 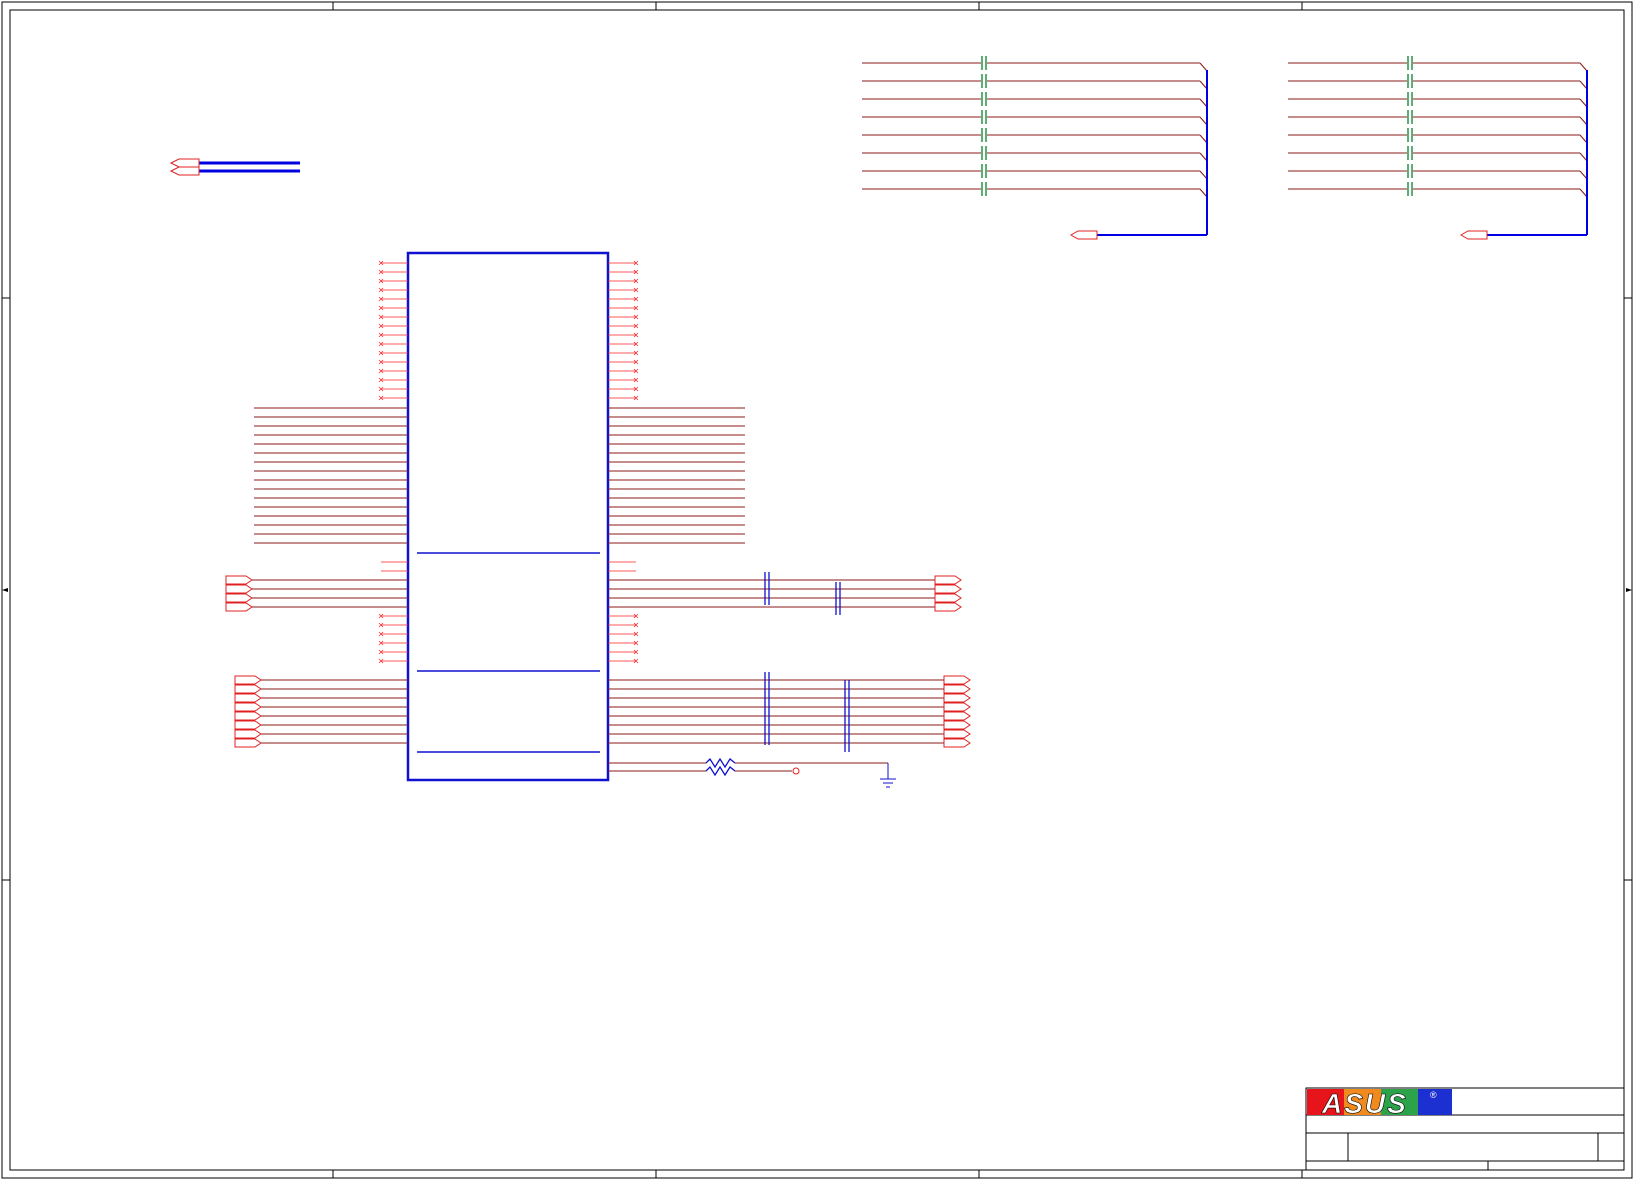 What do you see at coordinates (508, 516) in the screenshot?
I see `main-ic` at bounding box center [508, 516].